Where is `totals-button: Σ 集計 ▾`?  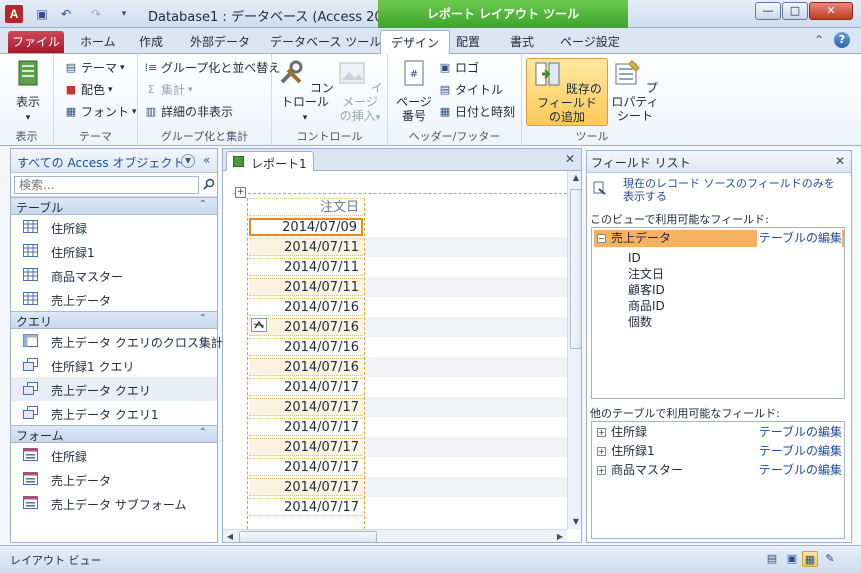
totals-button: Σ 集計 ▾ is located at coordinates (168, 90).